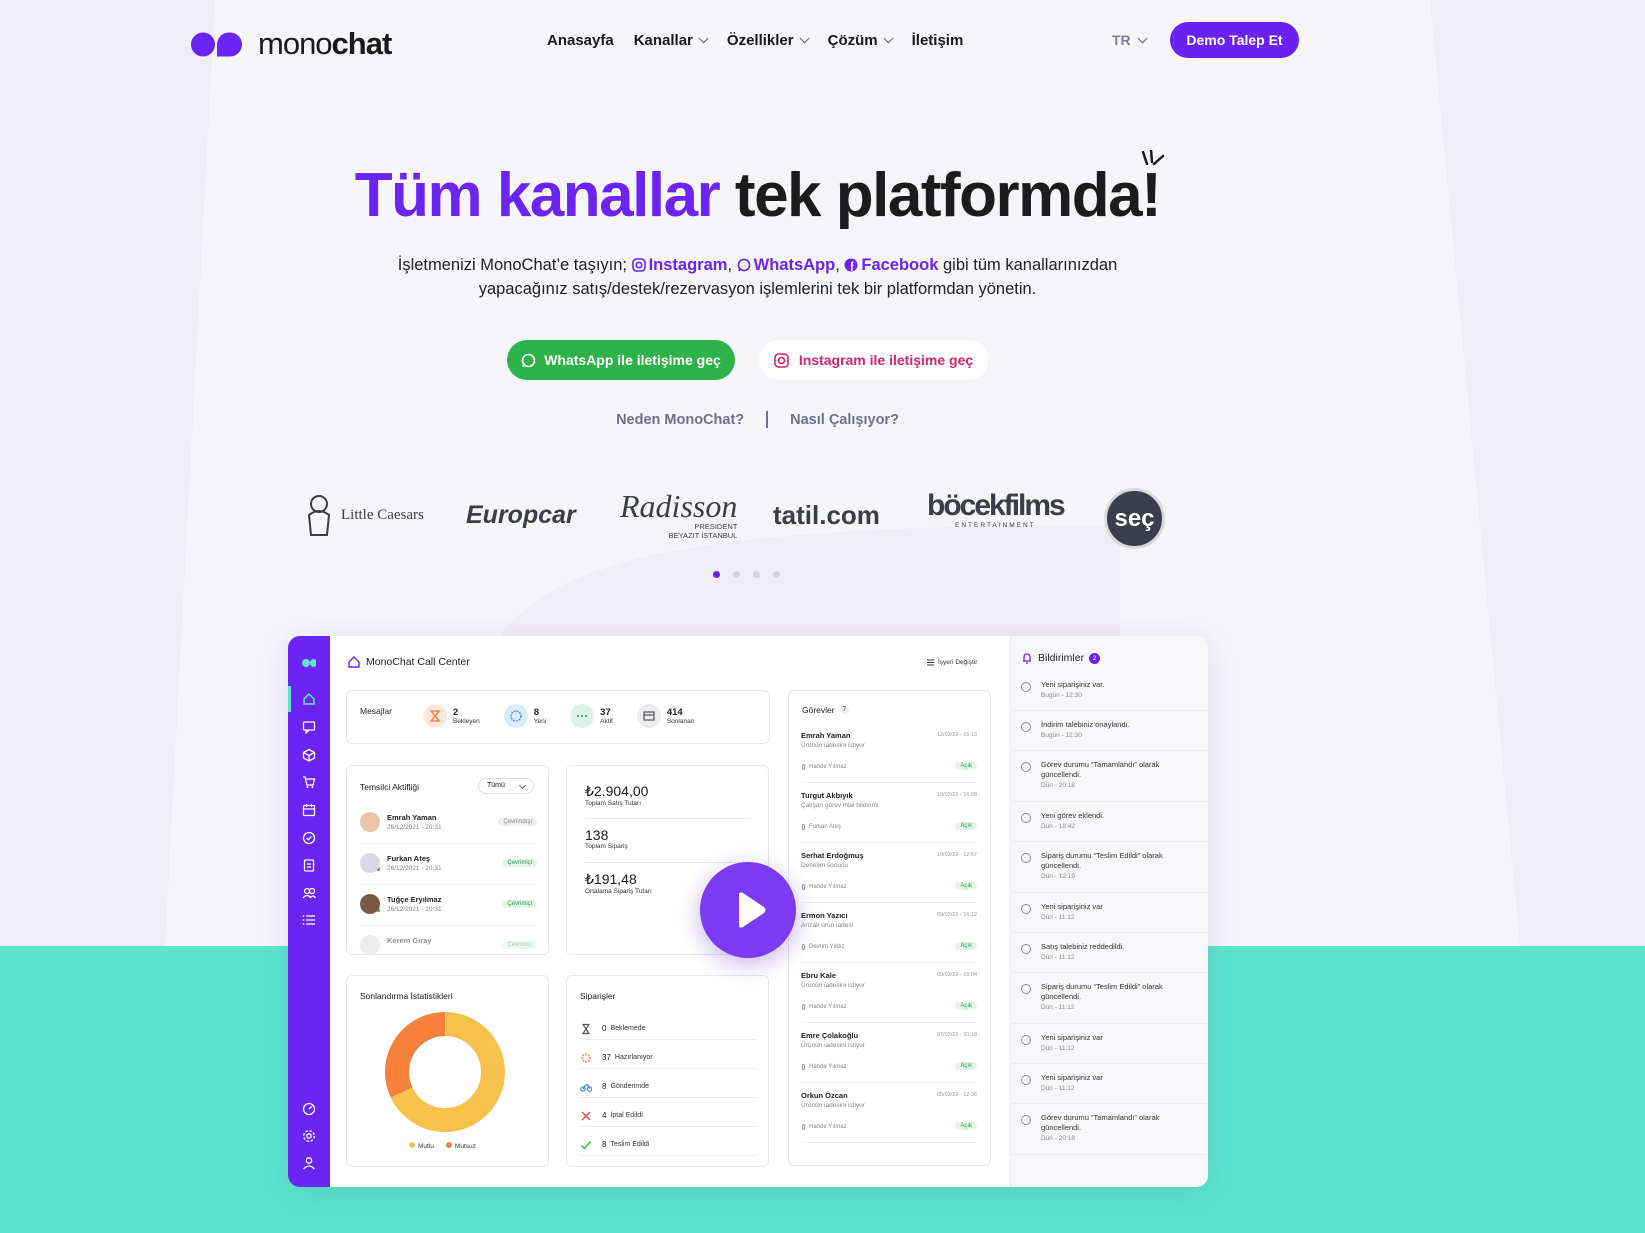 Image resolution: width=1645 pixels, height=1233 pixels. Describe the element at coordinates (521, 514) in the screenshot. I see `brand-europcar: Europcar` at that location.